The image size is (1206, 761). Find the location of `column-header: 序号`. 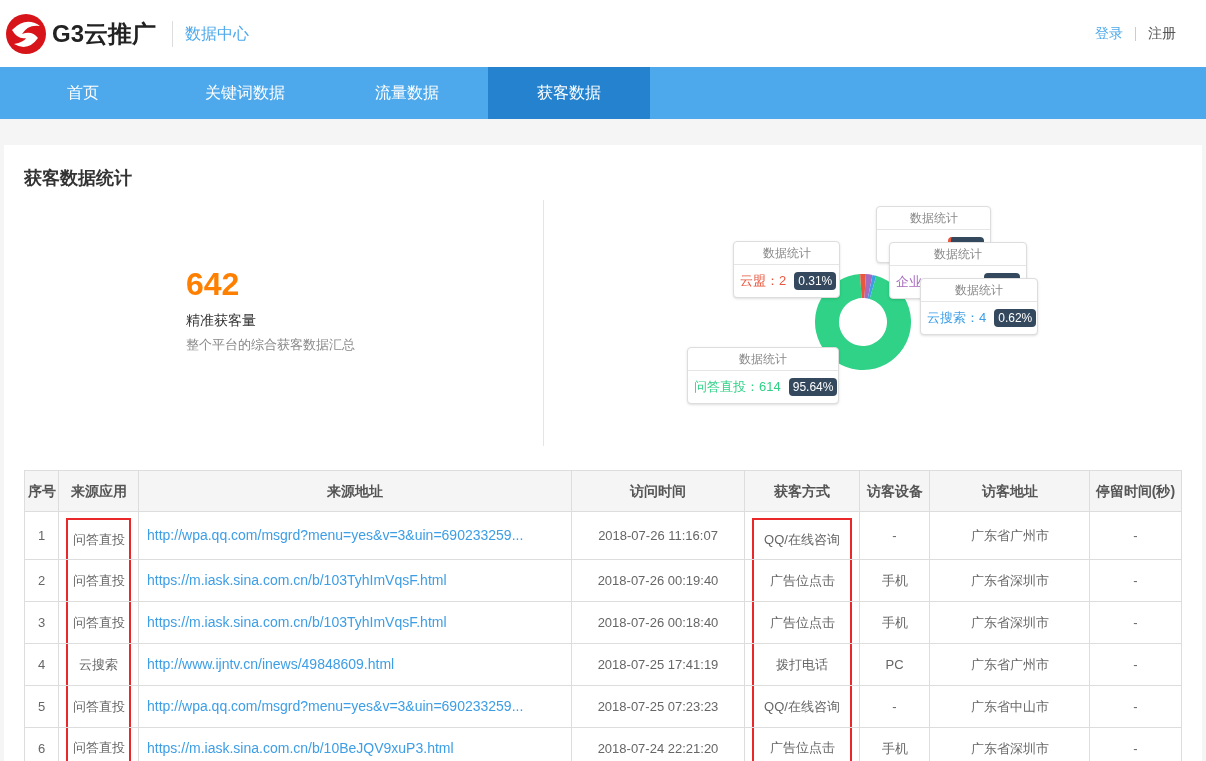

column-header: 序号 is located at coordinates (41, 491).